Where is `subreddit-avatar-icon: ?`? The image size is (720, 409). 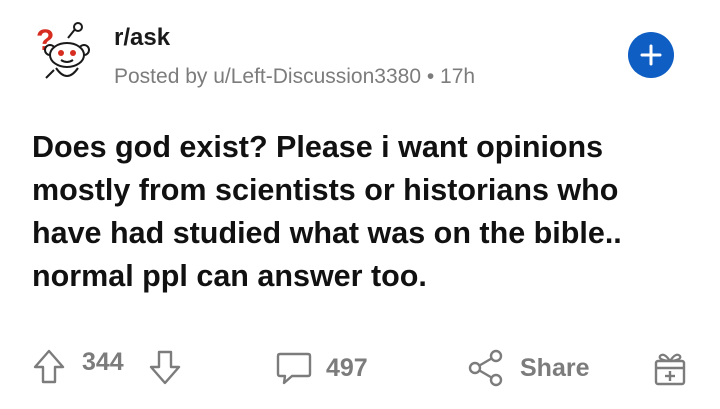 subreddit-avatar-icon: ? is located at coordinates (64, 54).